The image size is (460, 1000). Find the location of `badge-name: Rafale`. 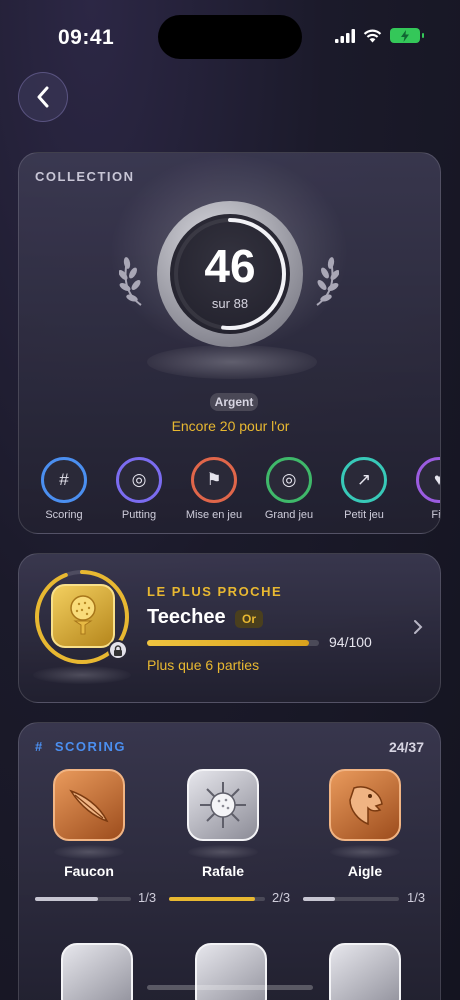

badge-name: Rafale is located at coordinates (223, 871).